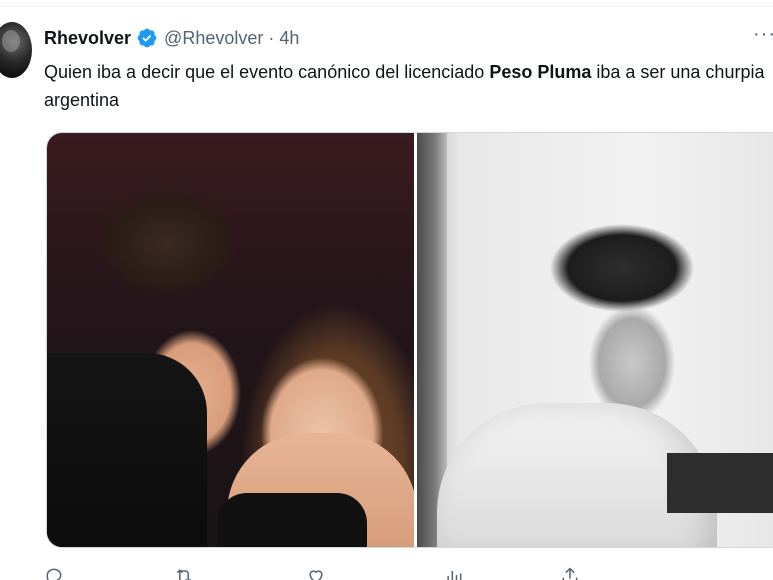 The image size is (773, 580). Describe the element at coordinates (408, 573) in the screenshot. I see `tweet-actions` at that location.